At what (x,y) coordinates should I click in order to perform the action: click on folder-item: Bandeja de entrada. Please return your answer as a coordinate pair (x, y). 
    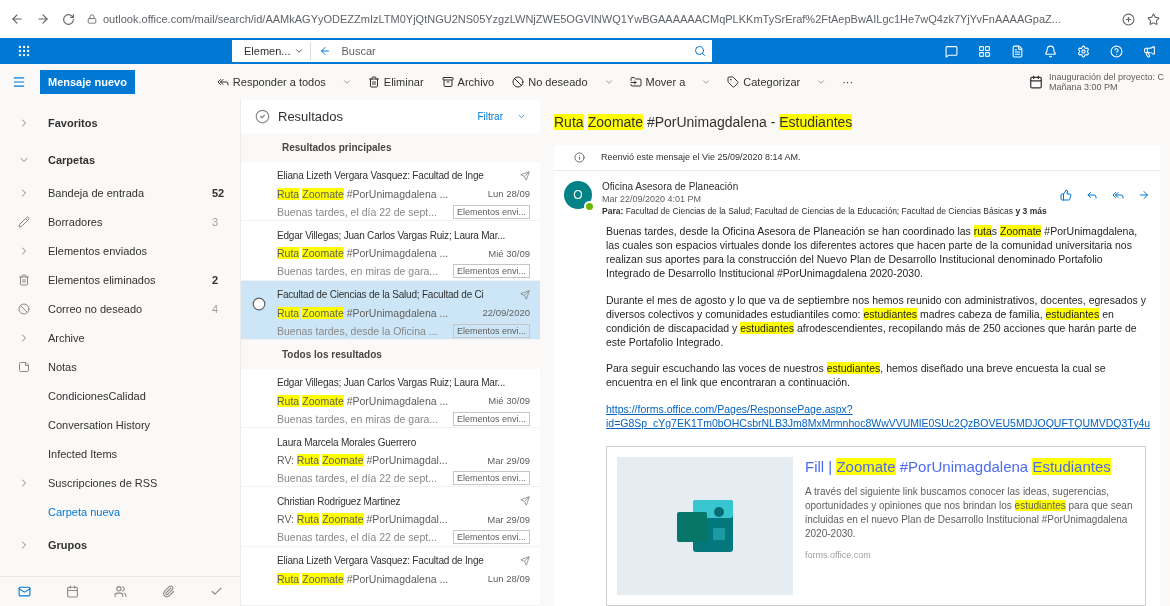
    Looking at the image, I should click on (130, 192).